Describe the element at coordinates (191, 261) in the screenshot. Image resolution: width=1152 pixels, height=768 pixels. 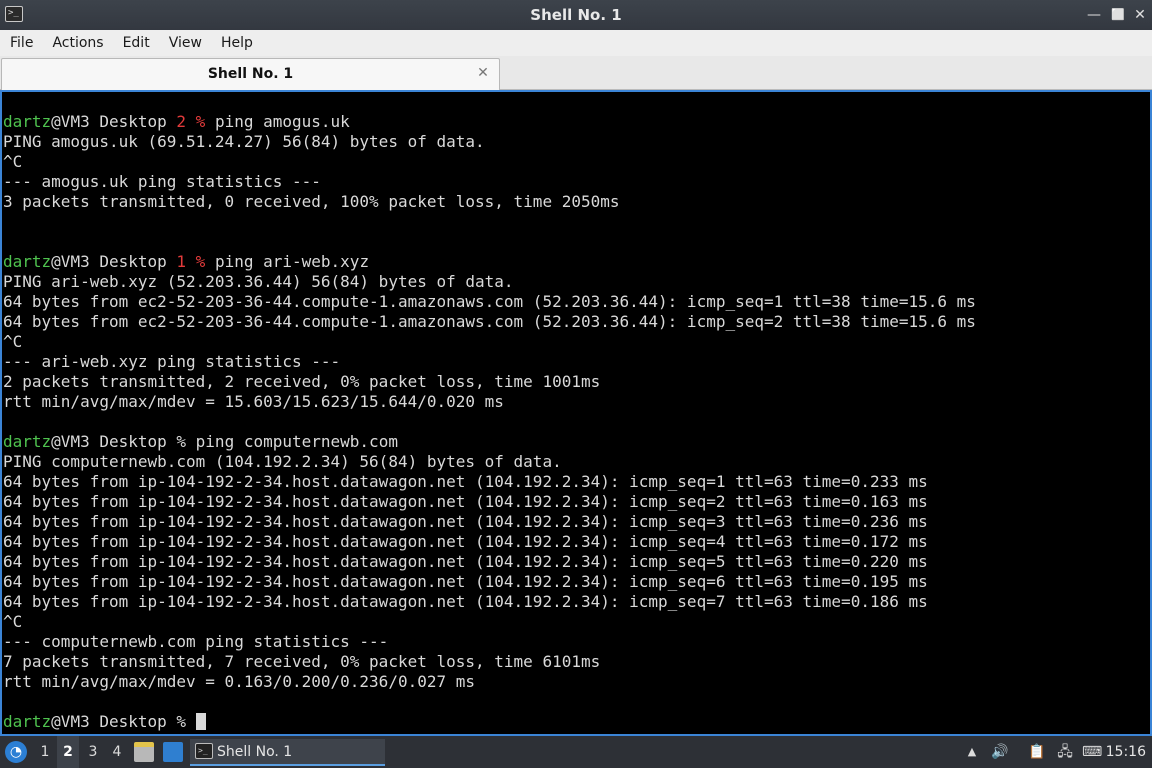
I see `prompt-status: 1 %` at that location.